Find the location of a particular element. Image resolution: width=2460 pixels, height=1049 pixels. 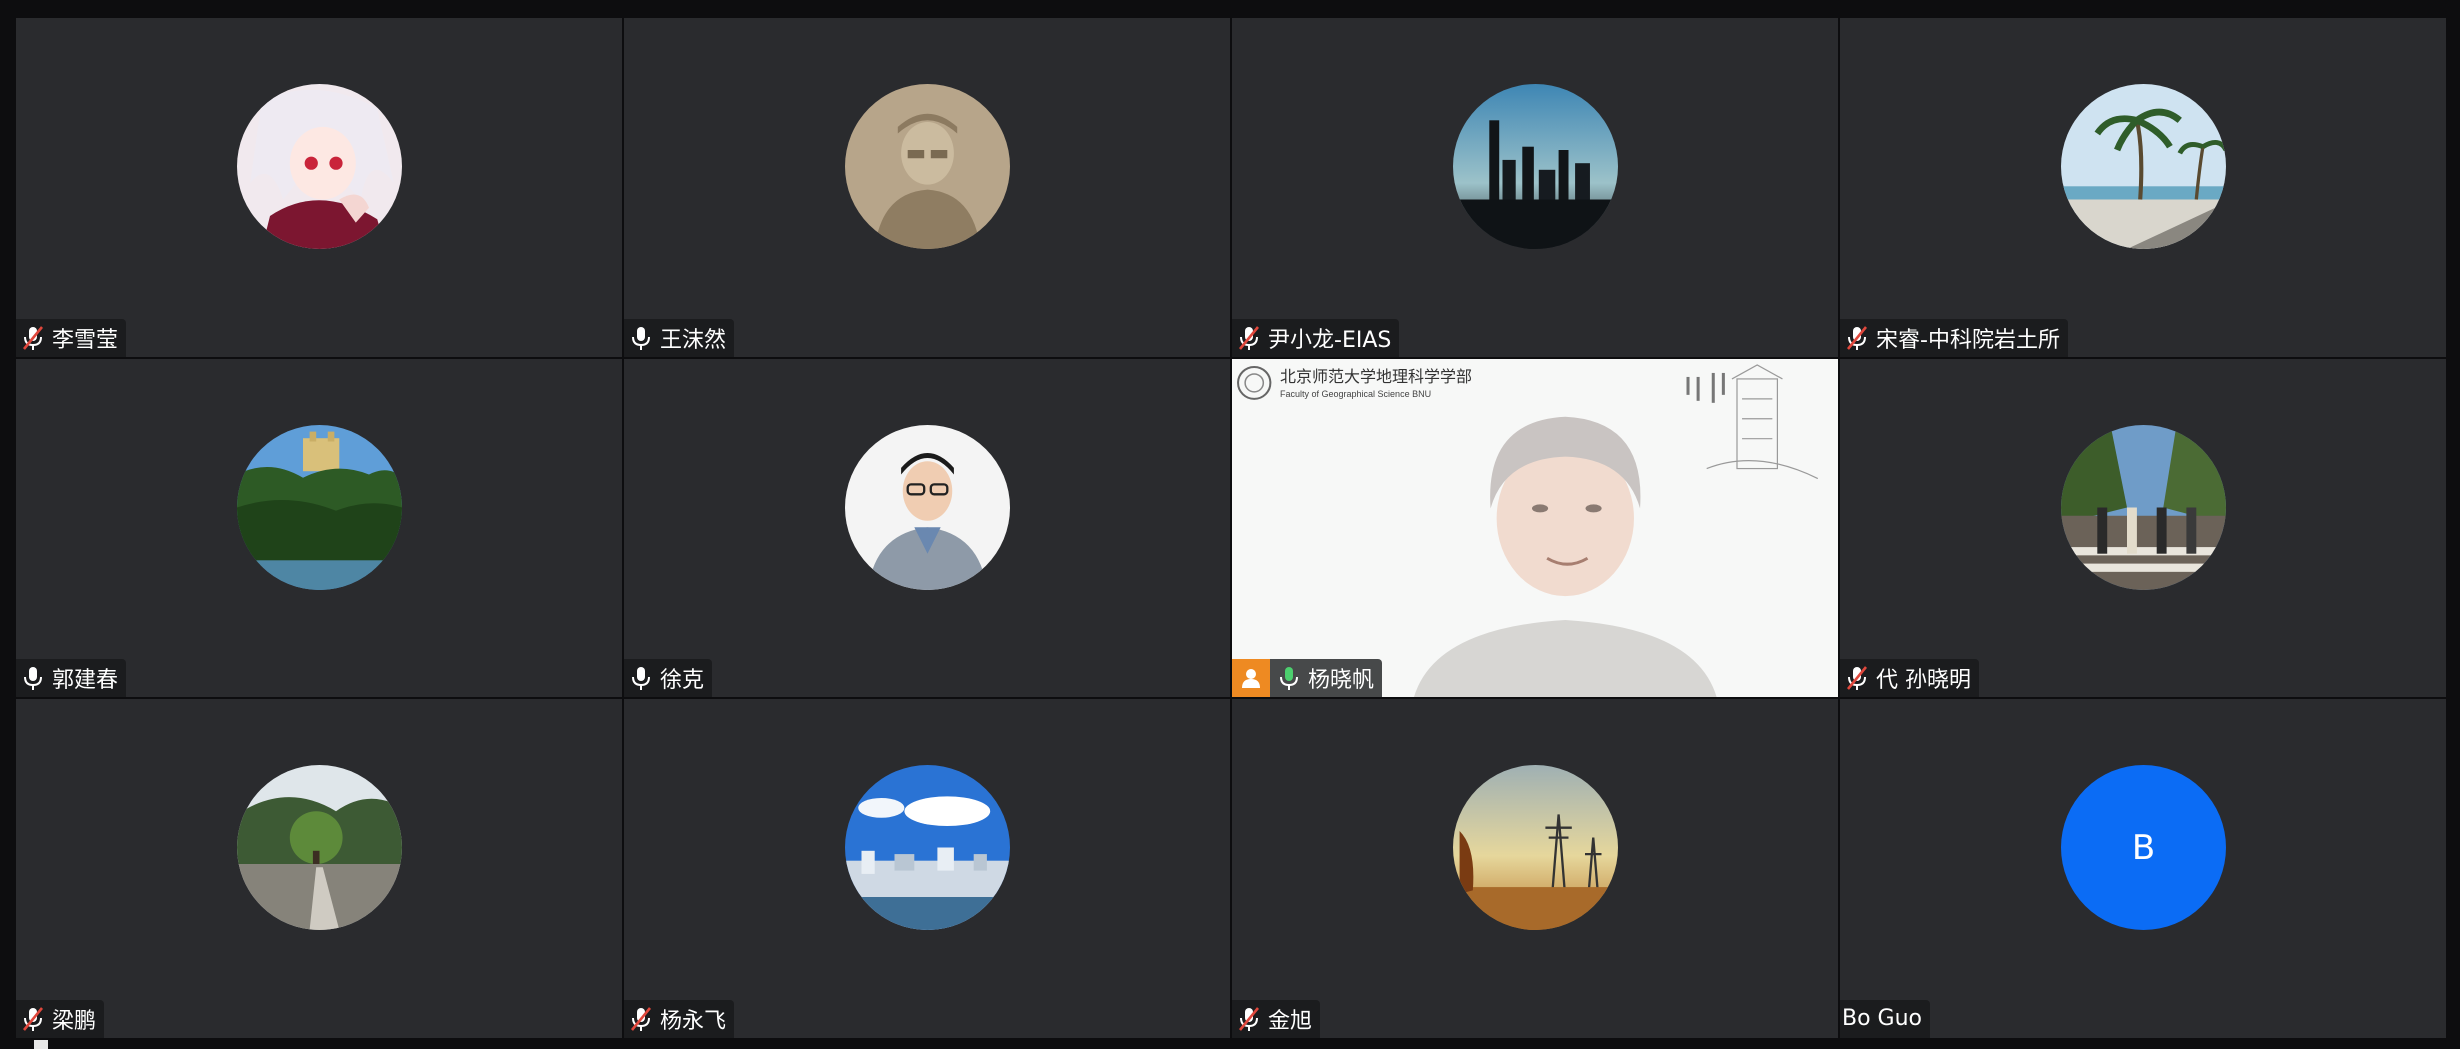

participant-tile: 金旭 is located at coordinates (1535, 868).